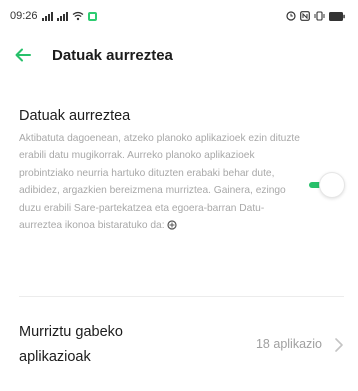  What do you see at coordinates (332, 185) in the screenshot?
I see `toggle-knob` at bounding box center [332, 185].